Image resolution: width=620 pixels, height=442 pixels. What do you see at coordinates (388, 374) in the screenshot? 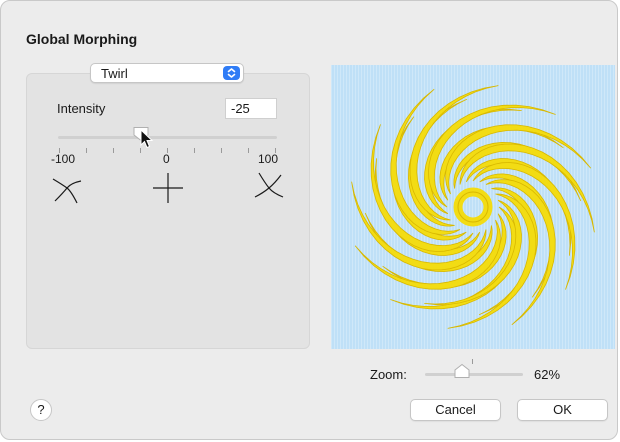
I see `zoom-label: Zoom:` at bounding box center [388, 374].